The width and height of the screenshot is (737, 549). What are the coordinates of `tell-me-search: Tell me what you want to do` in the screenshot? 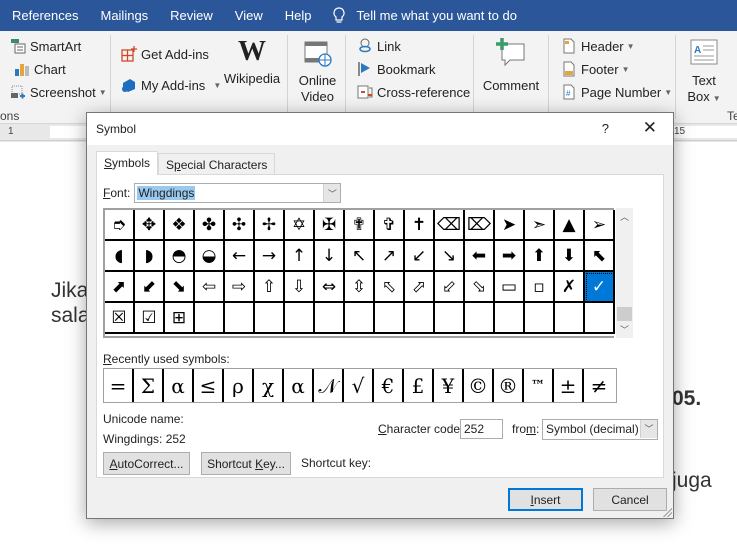 It's located at (424, 15).